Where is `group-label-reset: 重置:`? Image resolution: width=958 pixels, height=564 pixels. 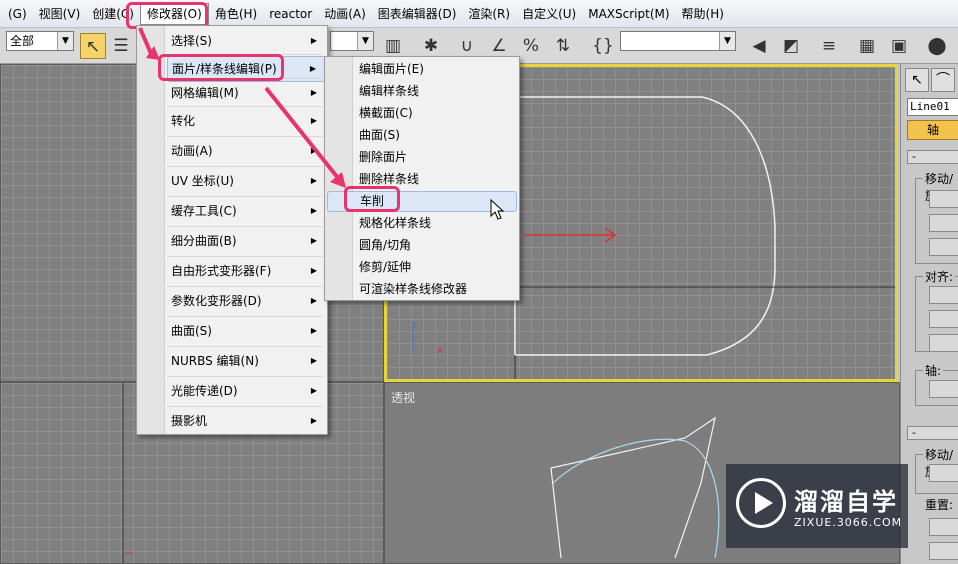
group-label-reset: 重置: is located at coordinates (939, 504).